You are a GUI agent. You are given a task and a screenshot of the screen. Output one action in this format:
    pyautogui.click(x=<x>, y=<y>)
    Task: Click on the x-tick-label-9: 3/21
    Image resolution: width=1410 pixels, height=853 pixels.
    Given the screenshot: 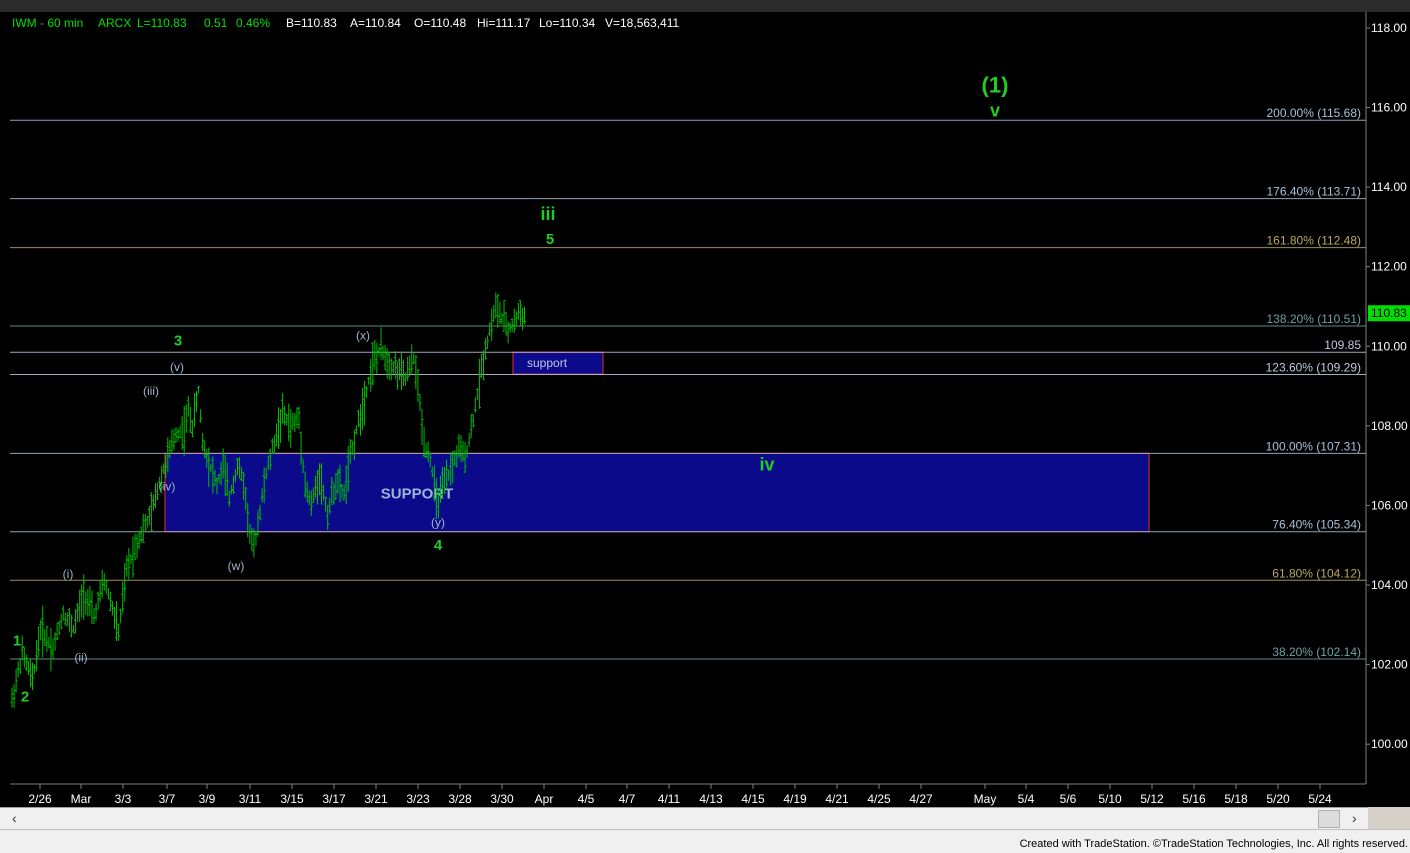 What is the action you would take?
    pyautogui.click(x=376, y=799)
    